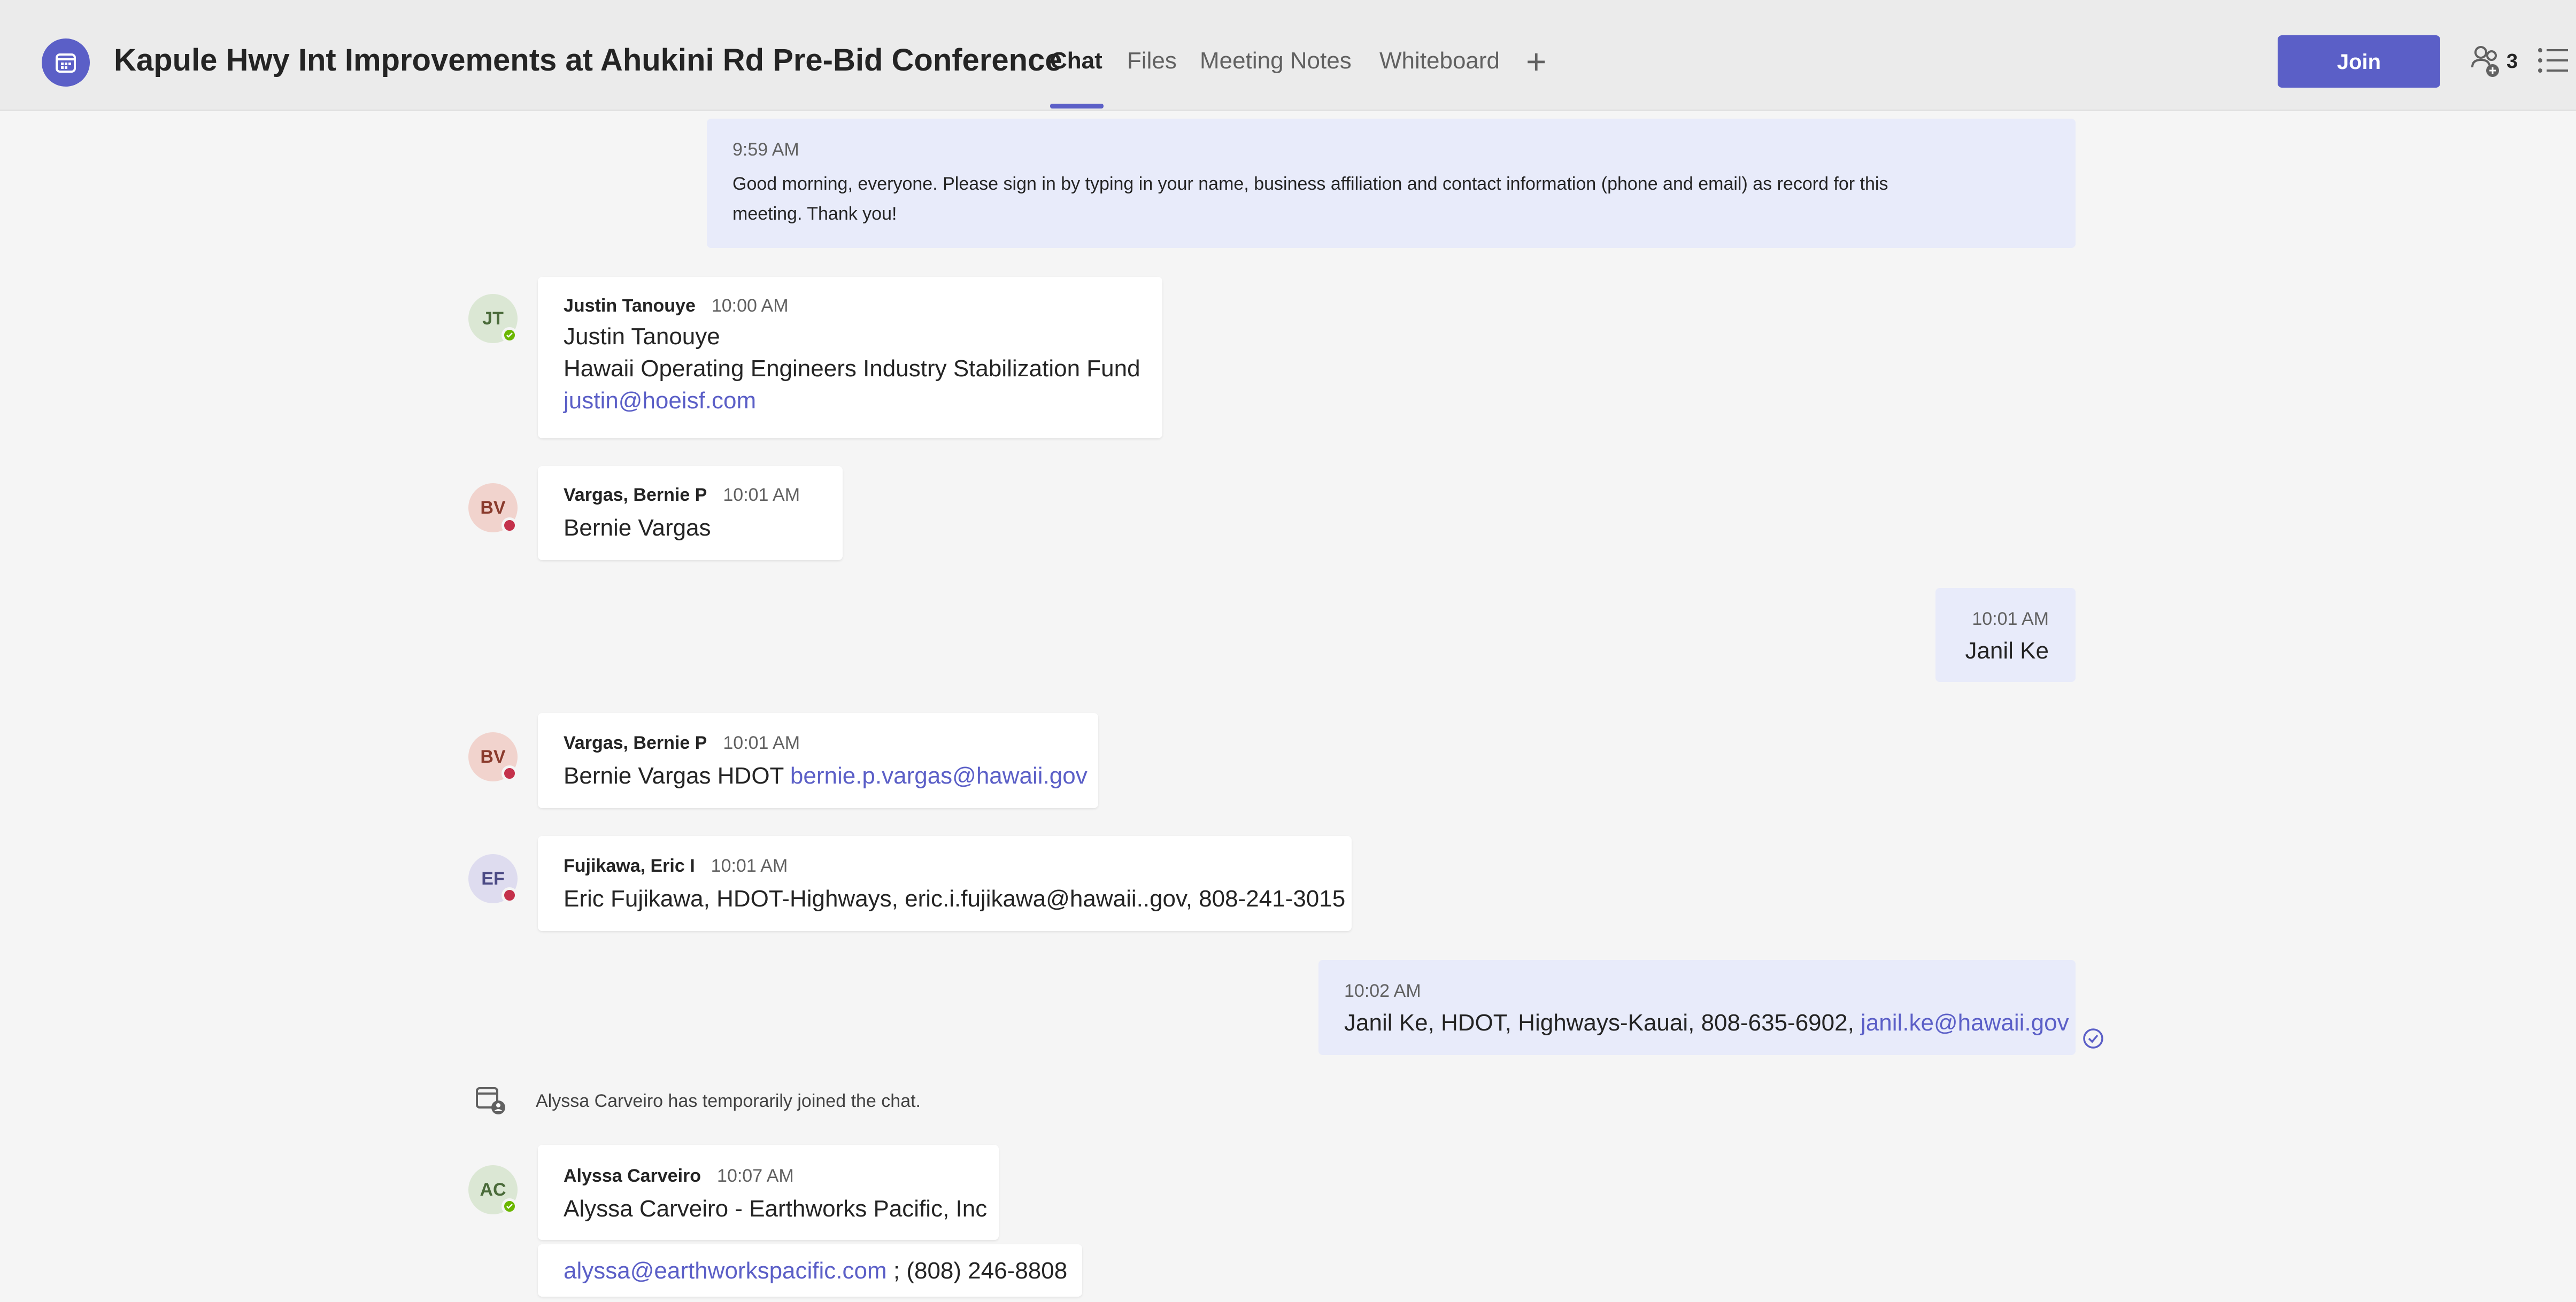  Describe the element at coordinates (2093, 1038) in the screenshot. I see `read-receipt-icon` at that location.